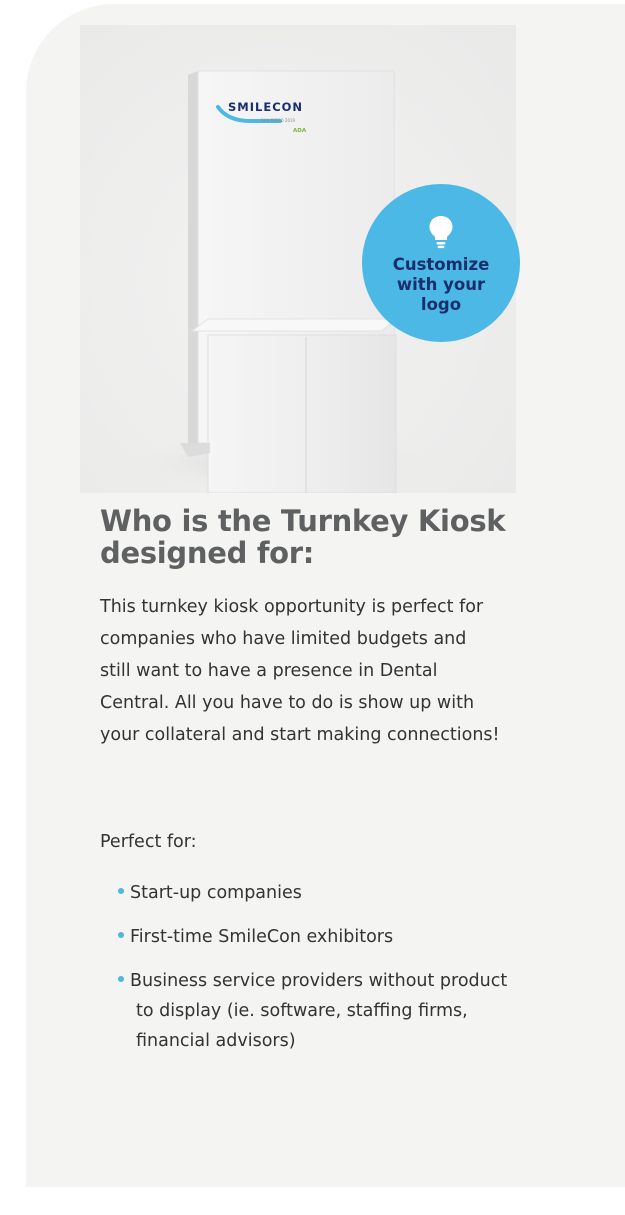  I want to click on customize-logo-badge: Customize with your logo, so click(441, 263).